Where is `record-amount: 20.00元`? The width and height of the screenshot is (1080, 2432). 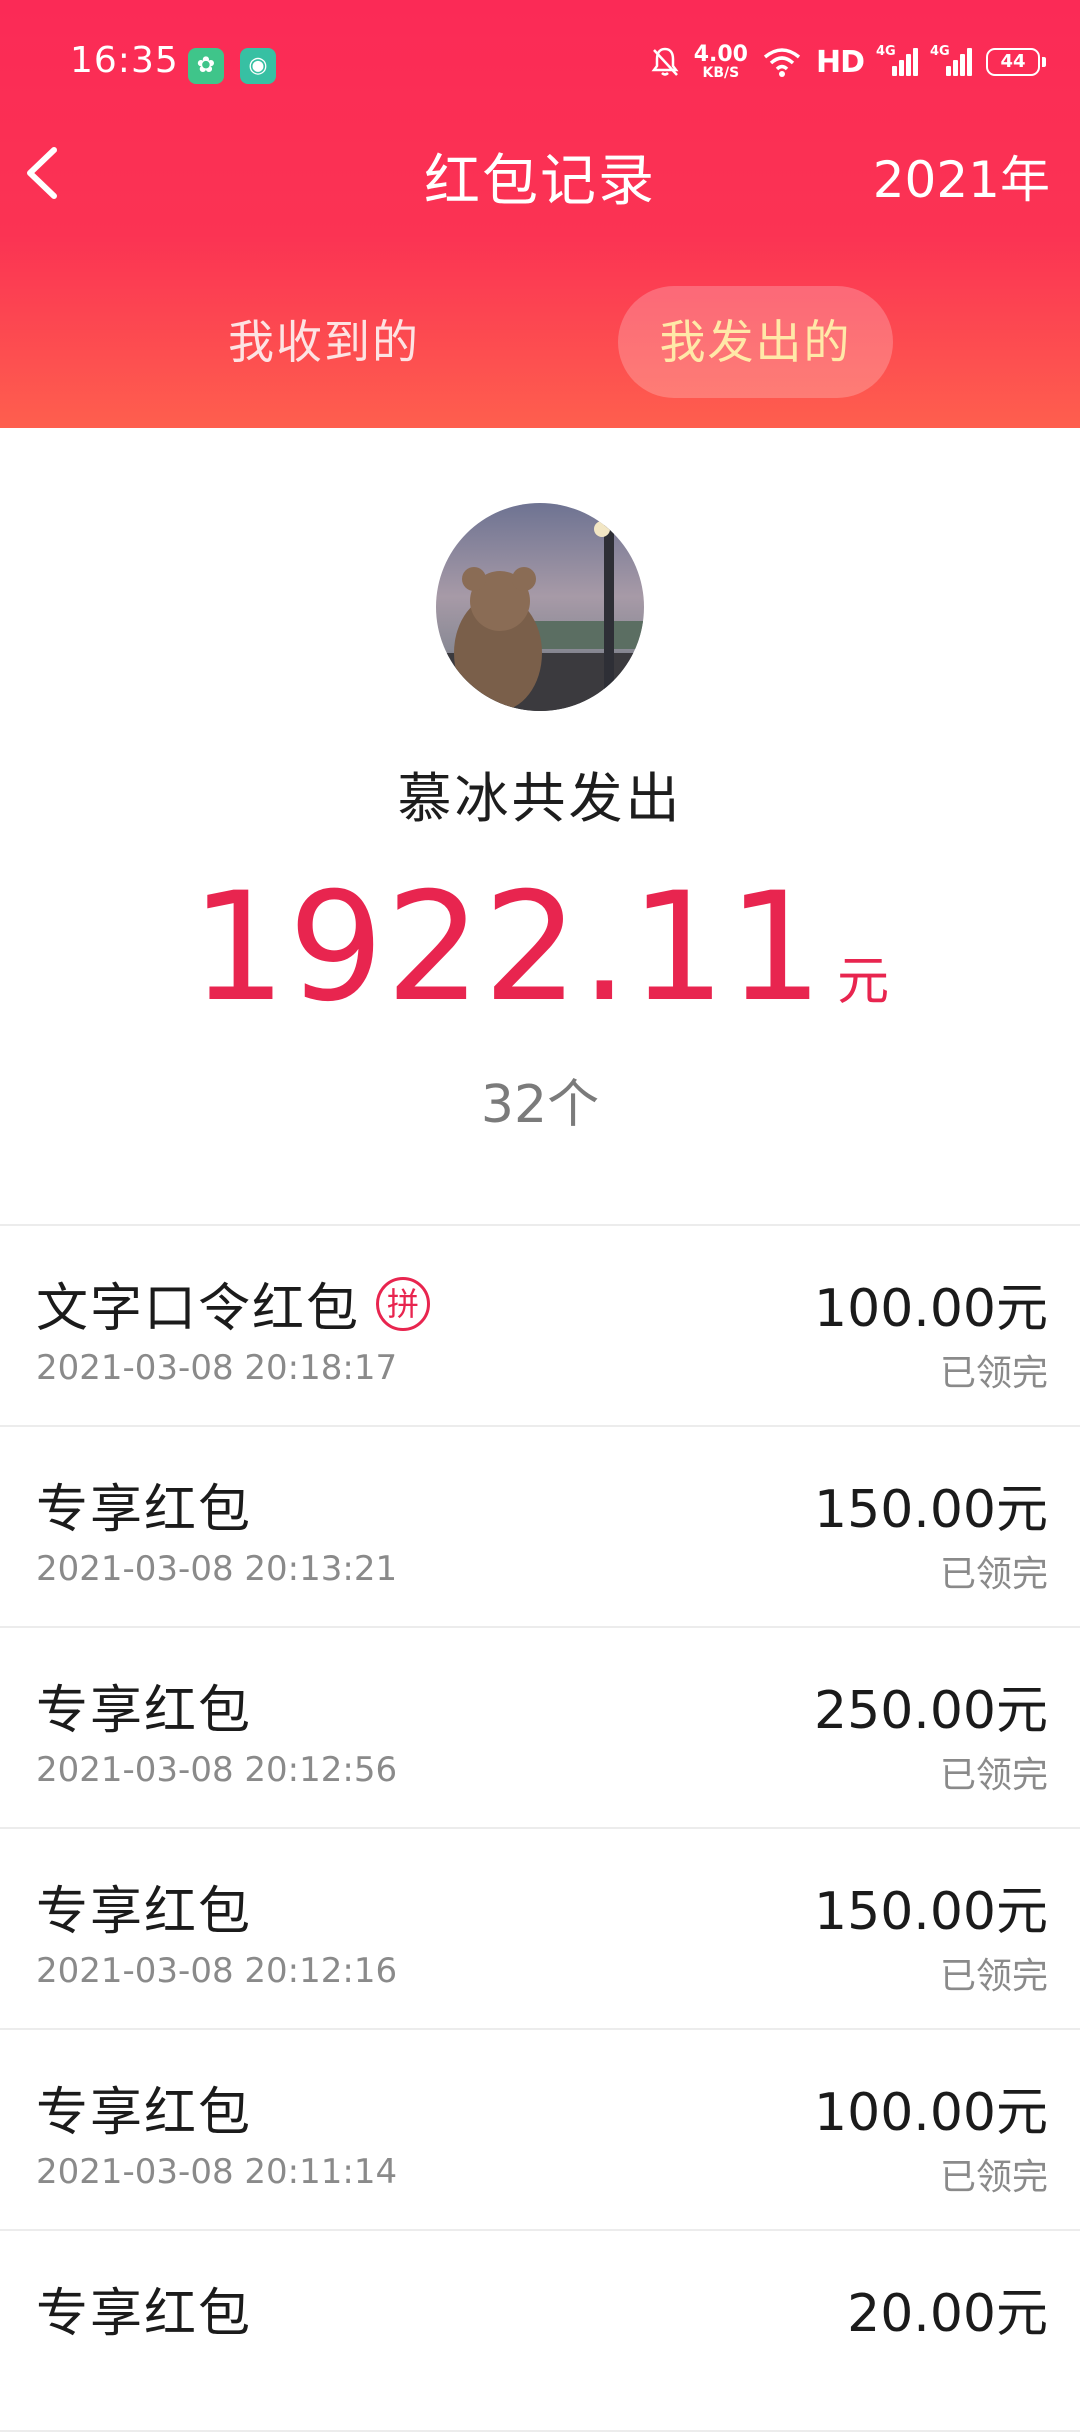 record-amount: 20.00元 is located at coordinates (947, 2314).